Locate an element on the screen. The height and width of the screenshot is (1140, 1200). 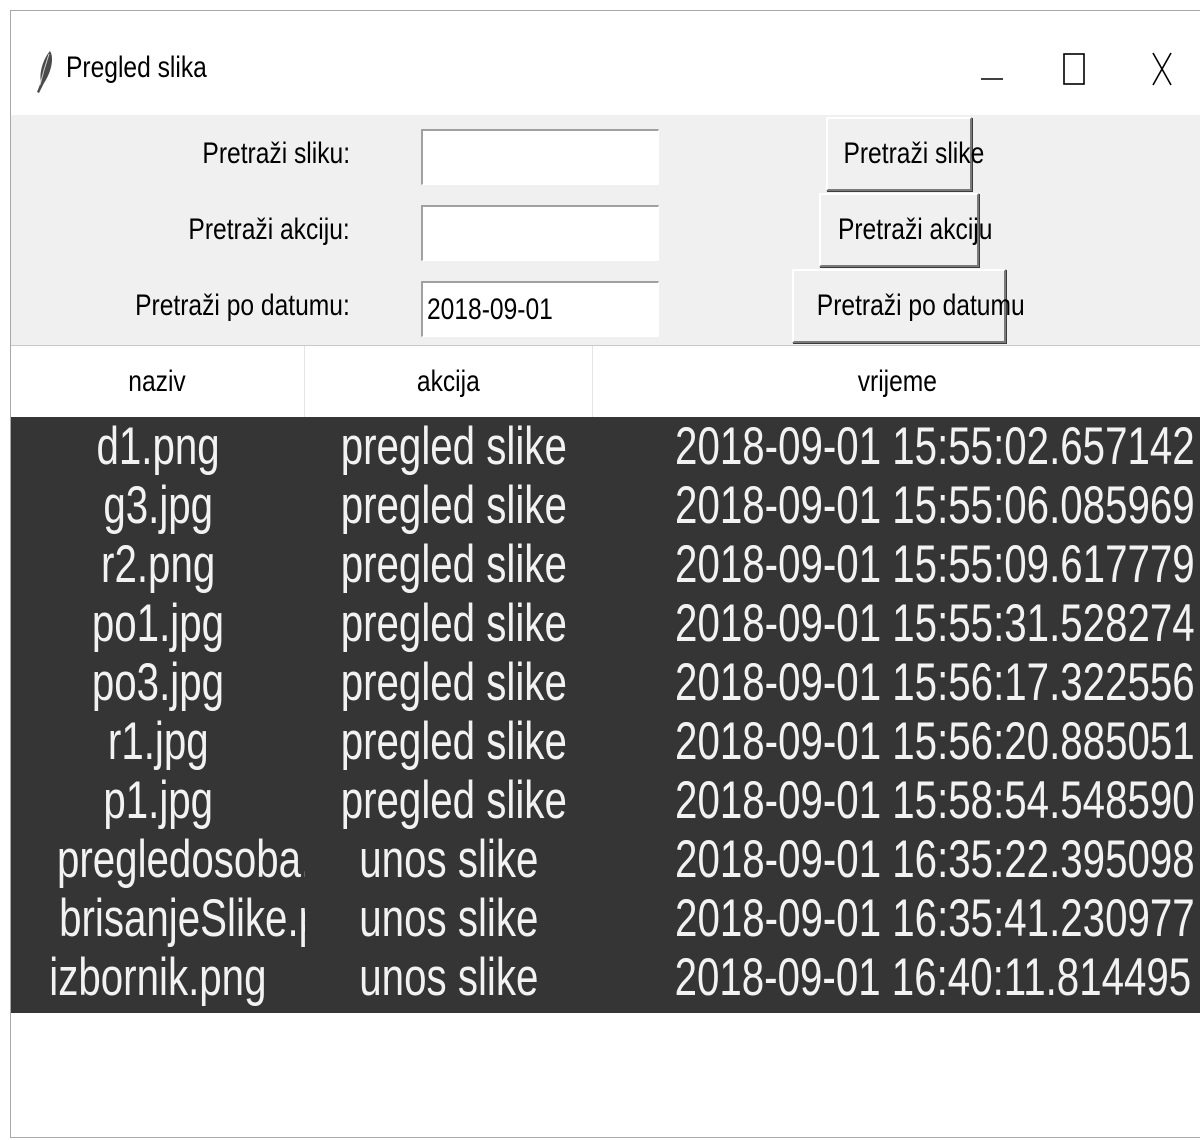
cell-vrijeme: 2018-09-01 15:55:06.085969 is located at coordinates (896, 505).